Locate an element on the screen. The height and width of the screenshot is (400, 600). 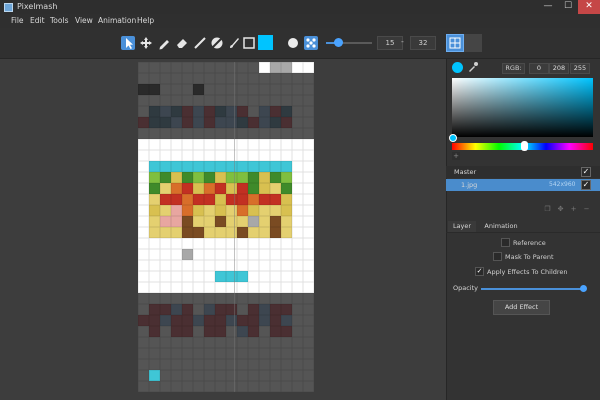
pencil-icon is located at coordinates (164, 43).